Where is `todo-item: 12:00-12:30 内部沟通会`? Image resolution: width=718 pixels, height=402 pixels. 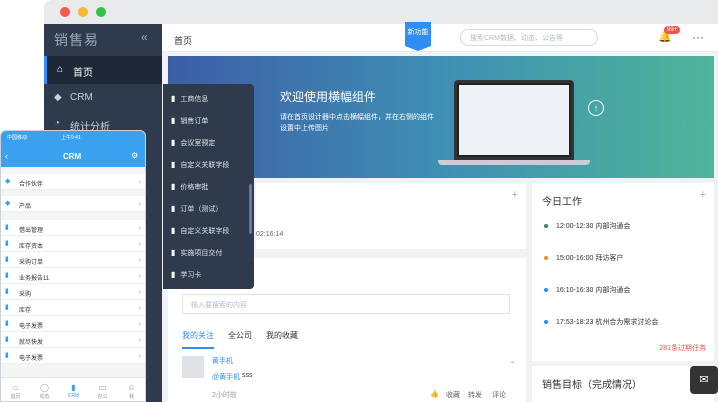 todo-item: 12:00-12:30 内部沟通会 is located at coordinates (587, 226).